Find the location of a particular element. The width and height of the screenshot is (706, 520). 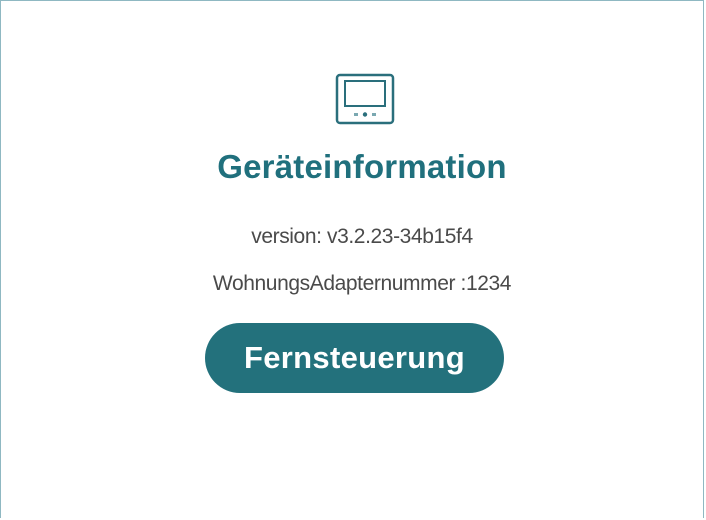

adapter-number-text: WohnungsAdapternummer :1234 is located at coordinates (362, 283).